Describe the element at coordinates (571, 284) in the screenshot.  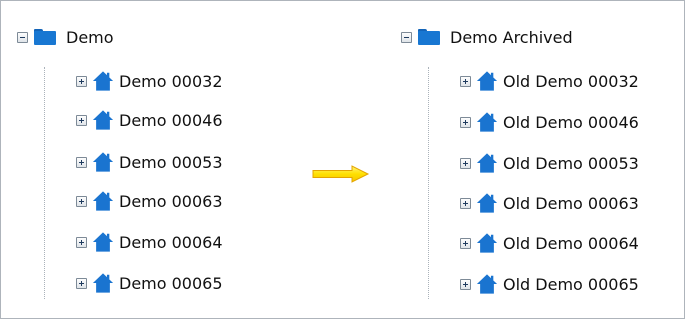
I see `tree-item-label: Old Demo 00065` at that location.